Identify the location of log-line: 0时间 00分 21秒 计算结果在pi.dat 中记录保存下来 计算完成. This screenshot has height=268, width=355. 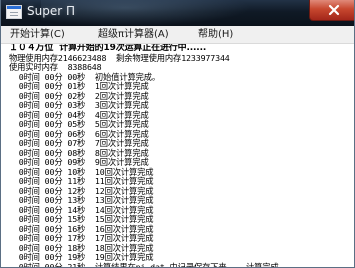
(144, 264).